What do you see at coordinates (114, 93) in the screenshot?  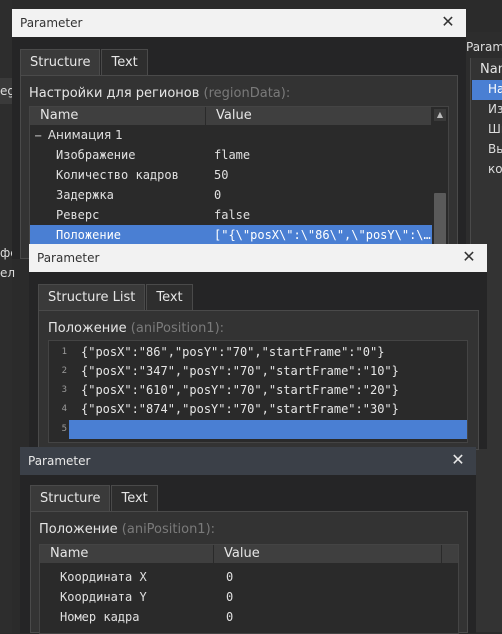 I see `section-label-text: Настройки для регионов` at bounding box center [114, 93].